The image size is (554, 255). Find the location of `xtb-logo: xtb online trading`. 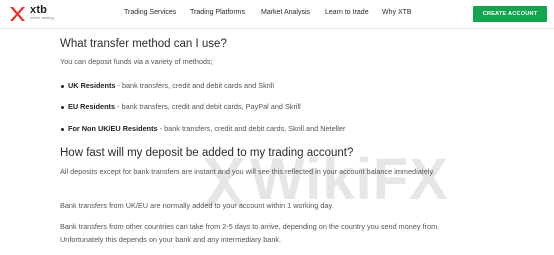

xtb-logo: xtb online trading is located at coordinates (39, 14).